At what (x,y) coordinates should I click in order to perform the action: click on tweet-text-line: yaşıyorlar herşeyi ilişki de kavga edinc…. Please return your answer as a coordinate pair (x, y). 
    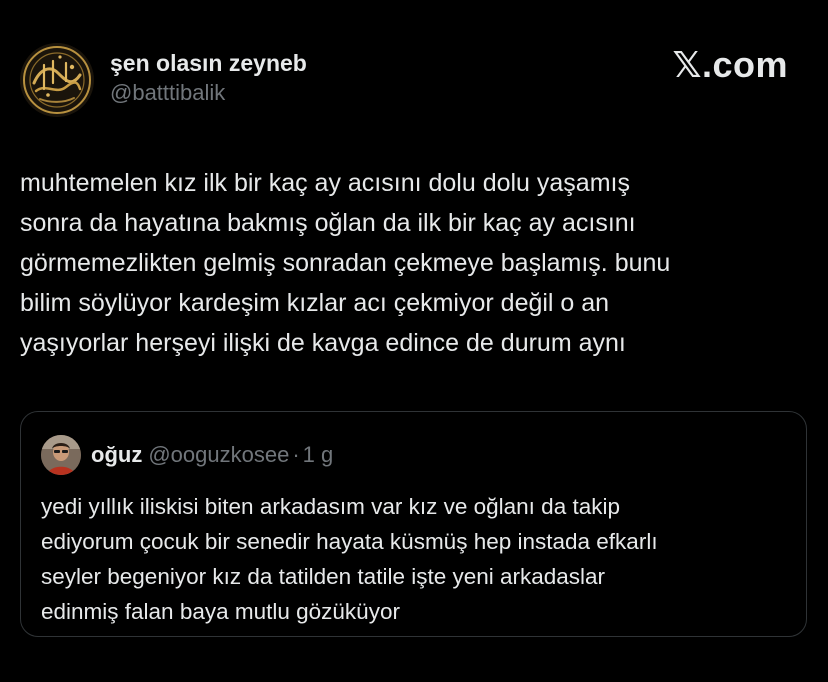
    Looking at the image, I should click on (323, 343).